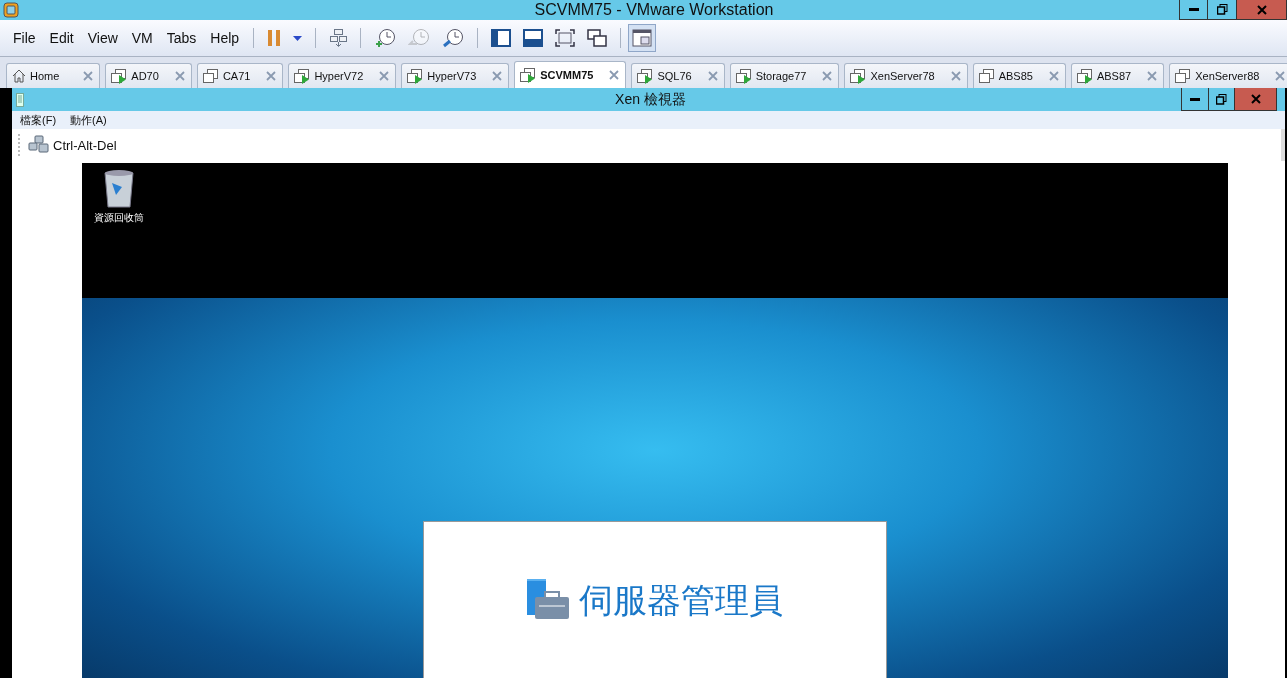 The height and width of the screenshot is (678, 1287). I want to click on menu-item: 檔案(F), so click(38, 120).